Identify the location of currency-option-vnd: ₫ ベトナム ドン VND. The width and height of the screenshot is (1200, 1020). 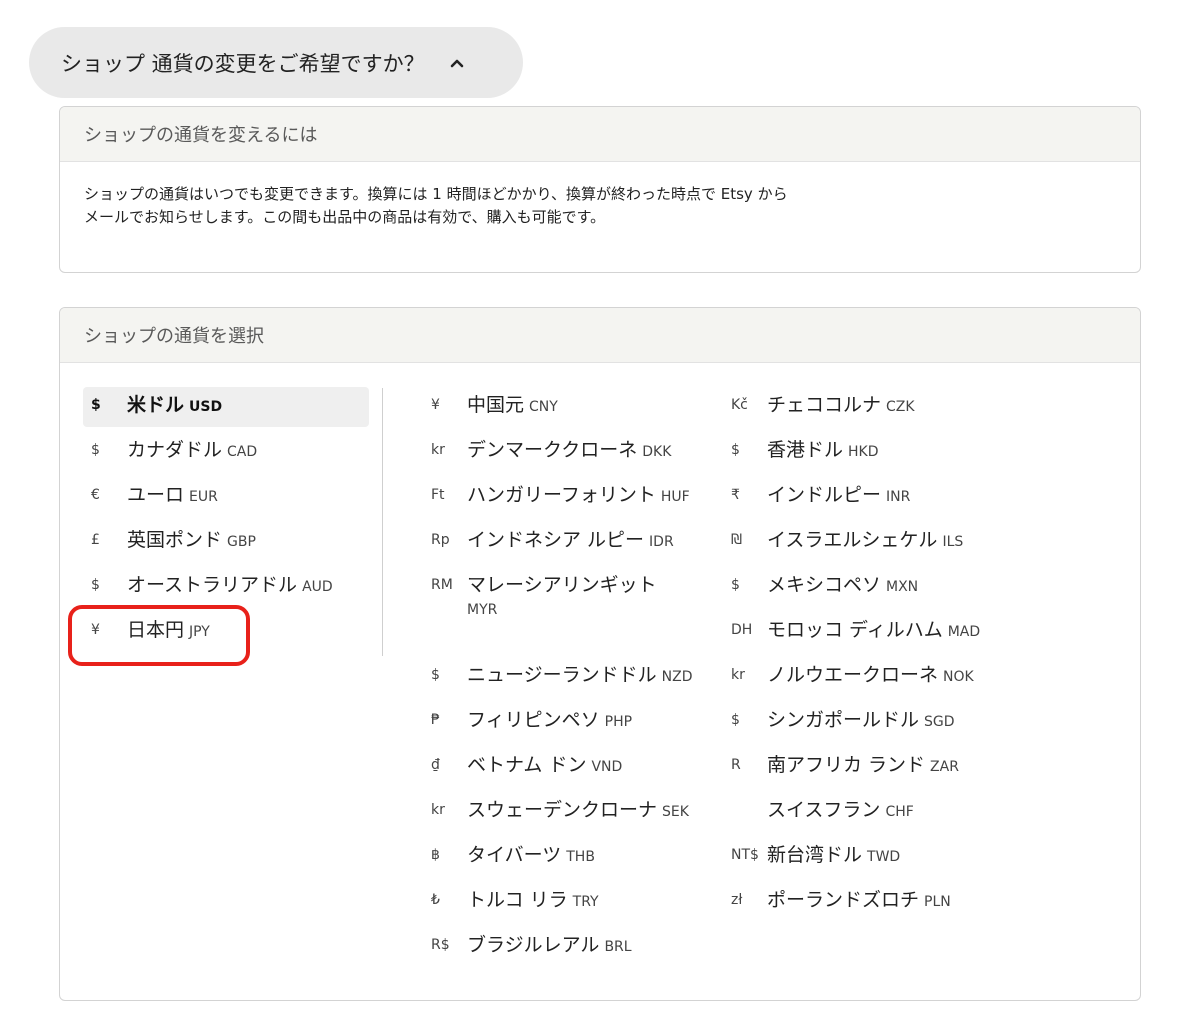
(576, 767).